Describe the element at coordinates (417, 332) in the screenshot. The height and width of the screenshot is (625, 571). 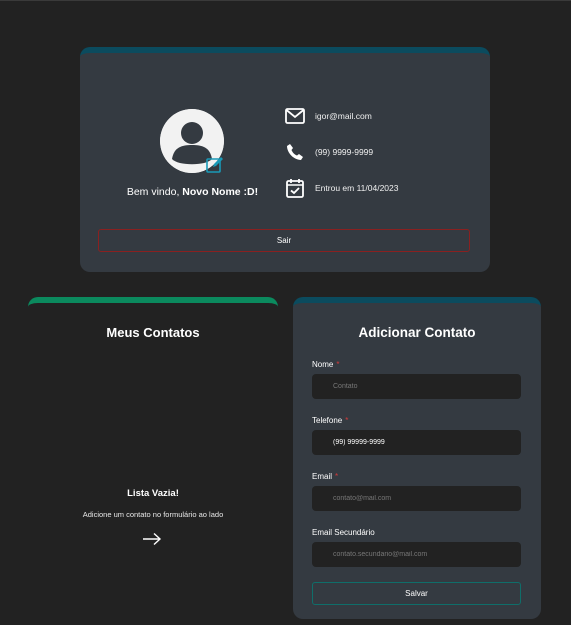
I see `form-title: Adicionar Contato` at that location.